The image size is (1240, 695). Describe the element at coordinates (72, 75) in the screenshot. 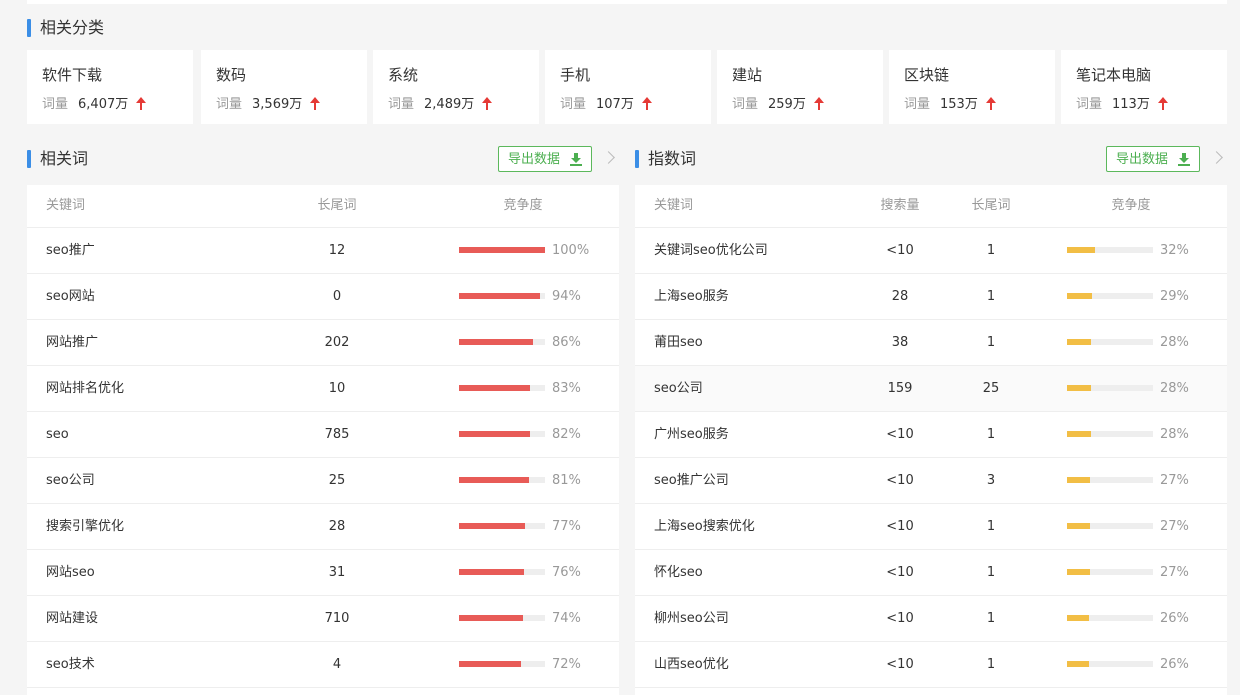

I see `category-name: 软件下载` at that location.